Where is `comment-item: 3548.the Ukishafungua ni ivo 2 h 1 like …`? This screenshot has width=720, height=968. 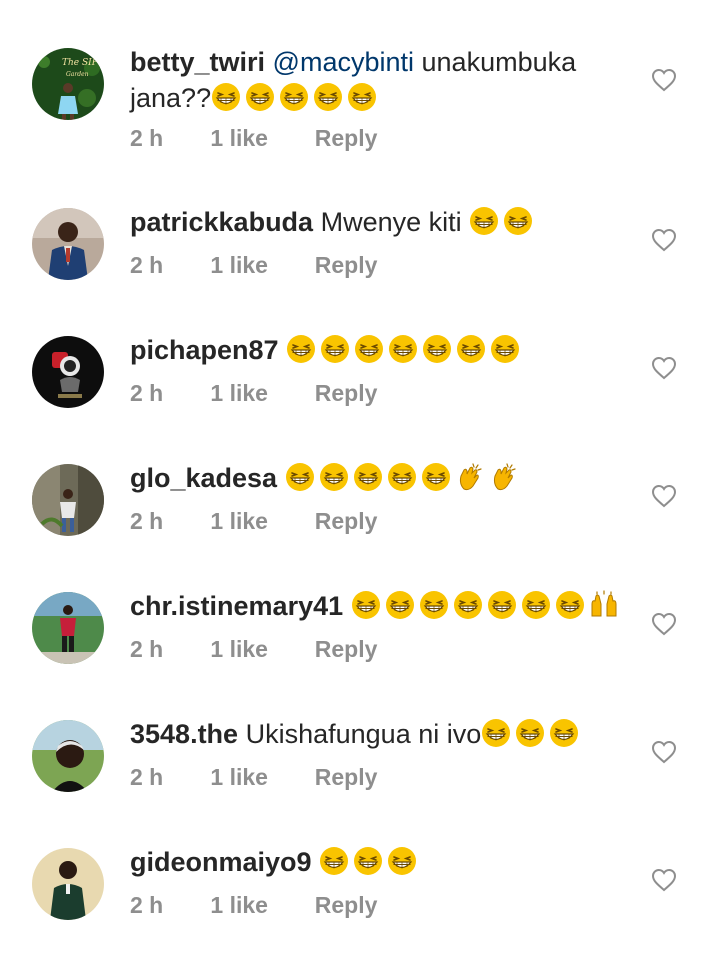
comment-item: 3548.the Ukishafungua ni ivo 2 h 1 like … is located at coordinates (360, 776).